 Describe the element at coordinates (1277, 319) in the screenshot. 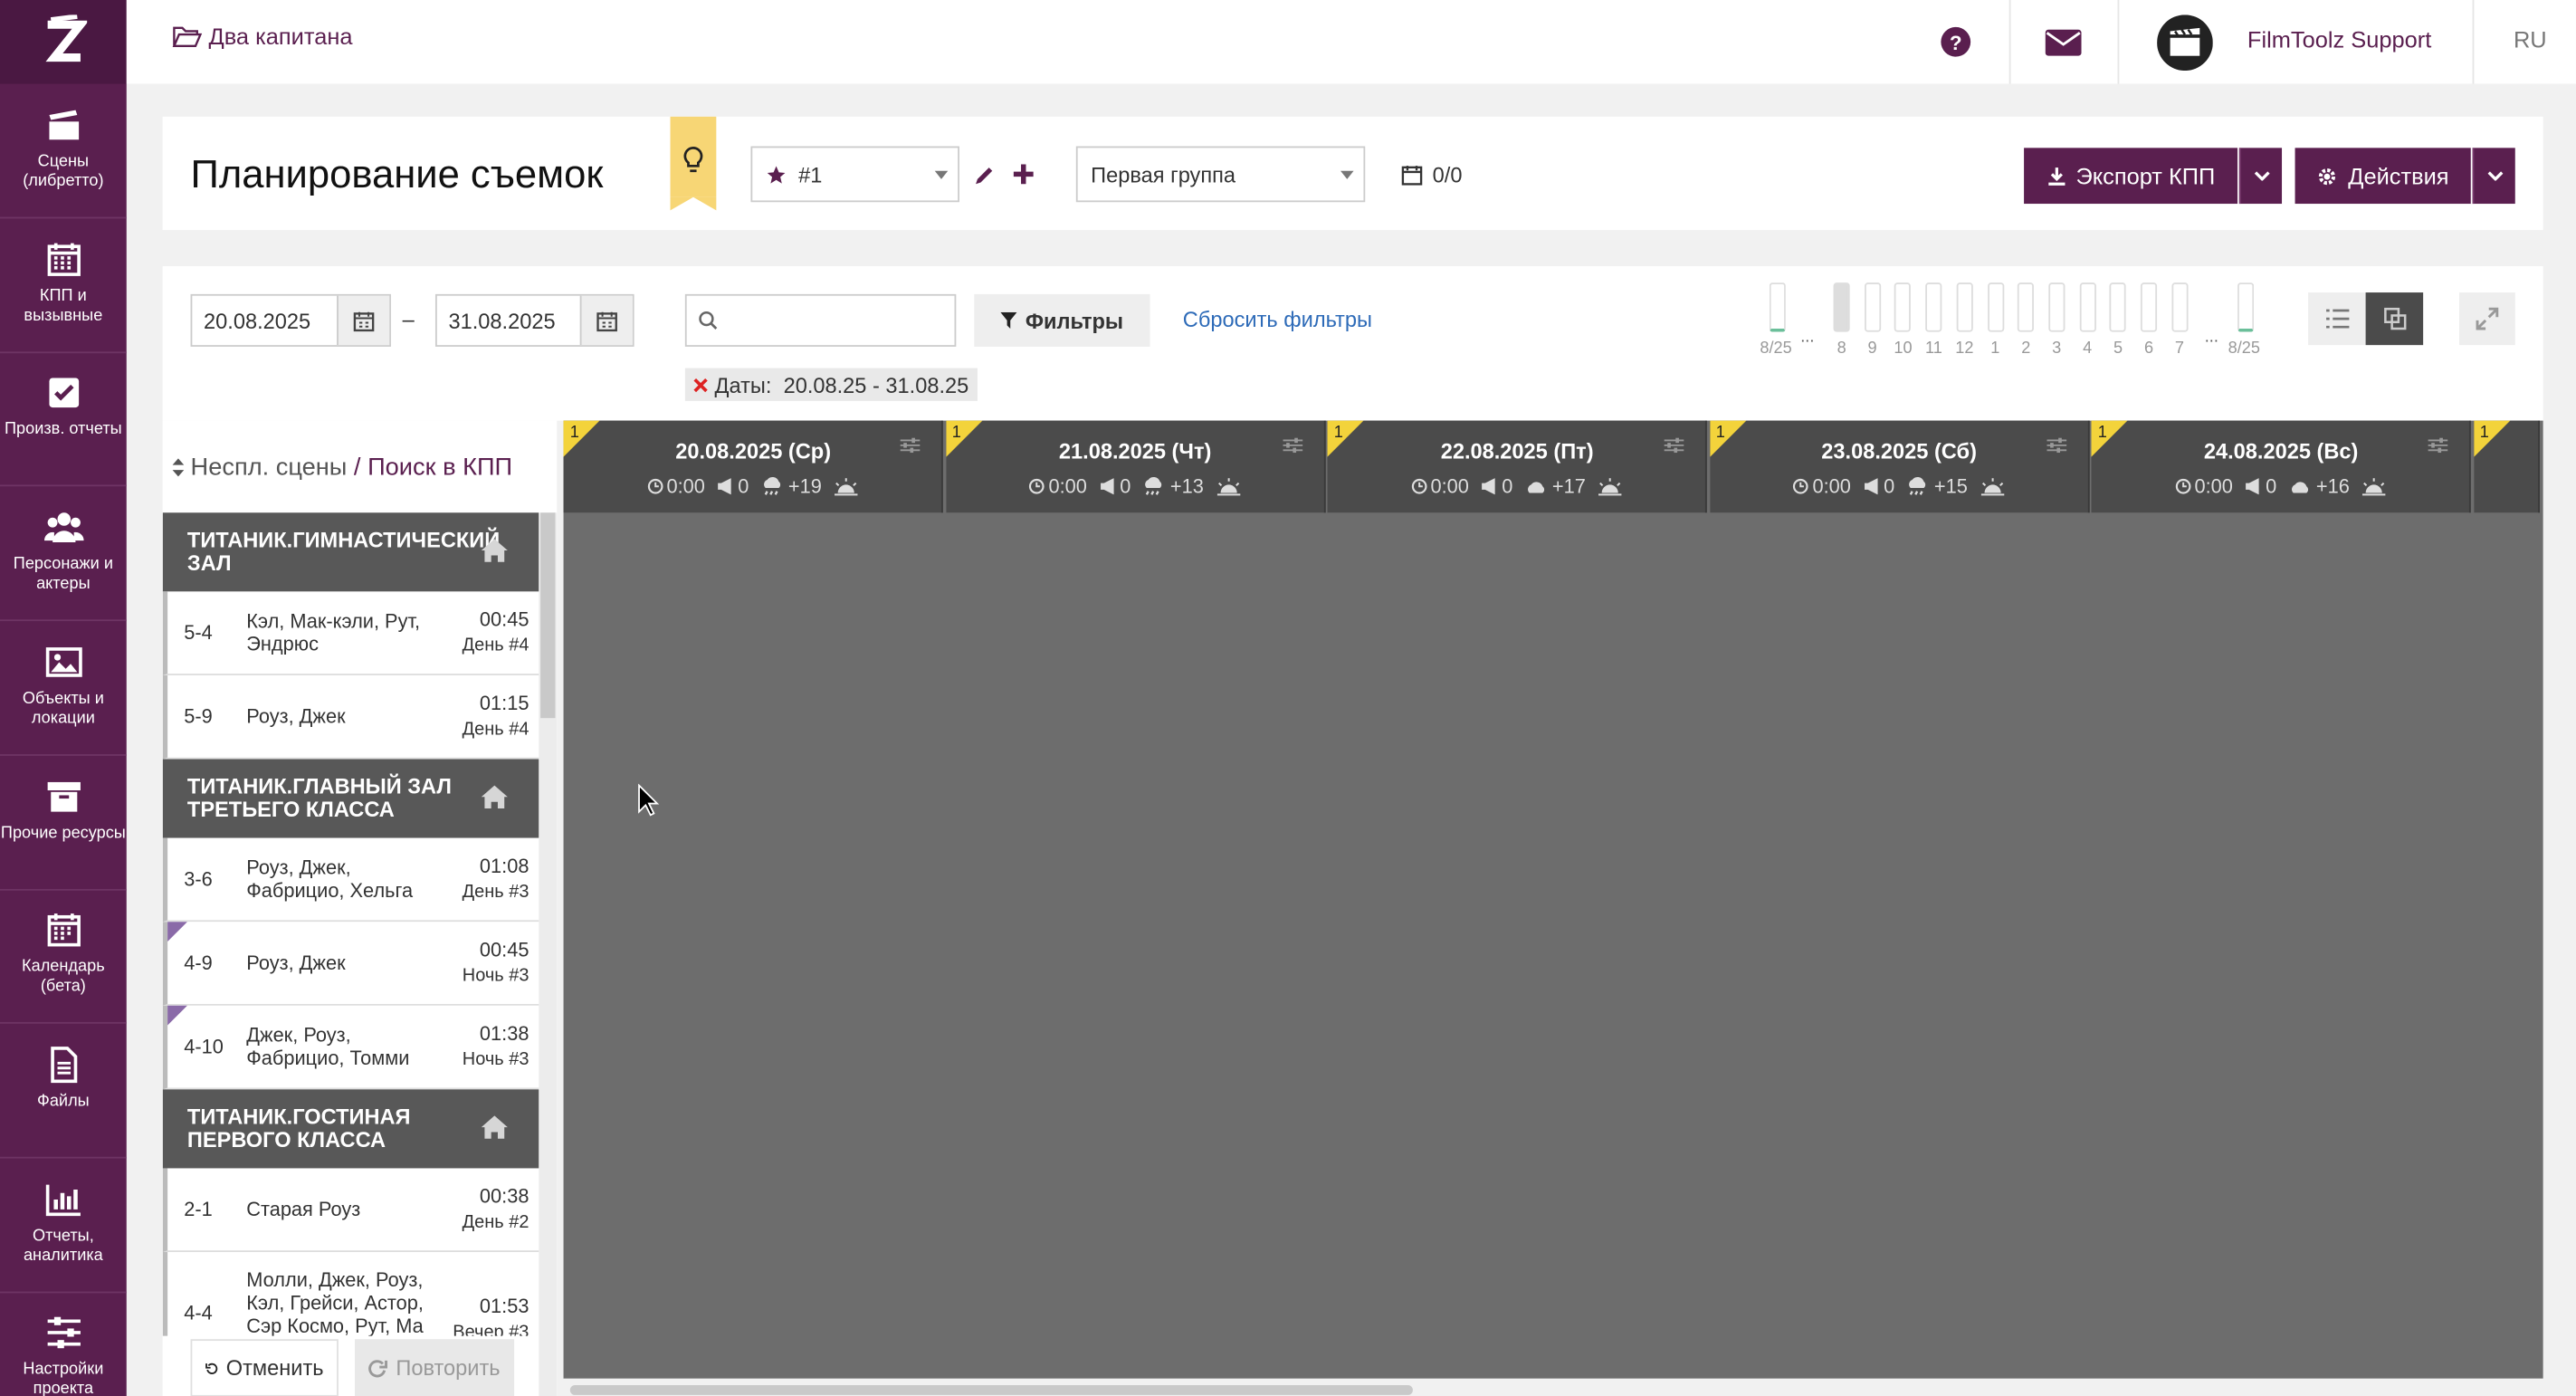

I see `reset-filters-link: Сбросить фильтры` at that location.